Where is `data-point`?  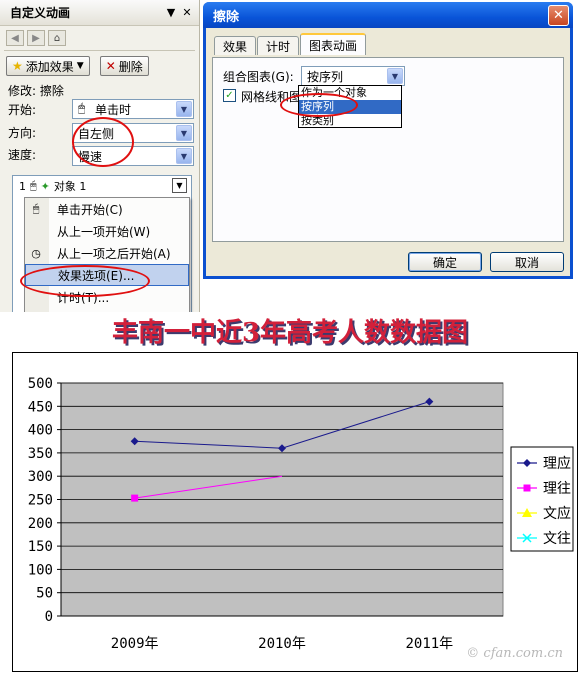
data-point is located at coordinates (135, 498).